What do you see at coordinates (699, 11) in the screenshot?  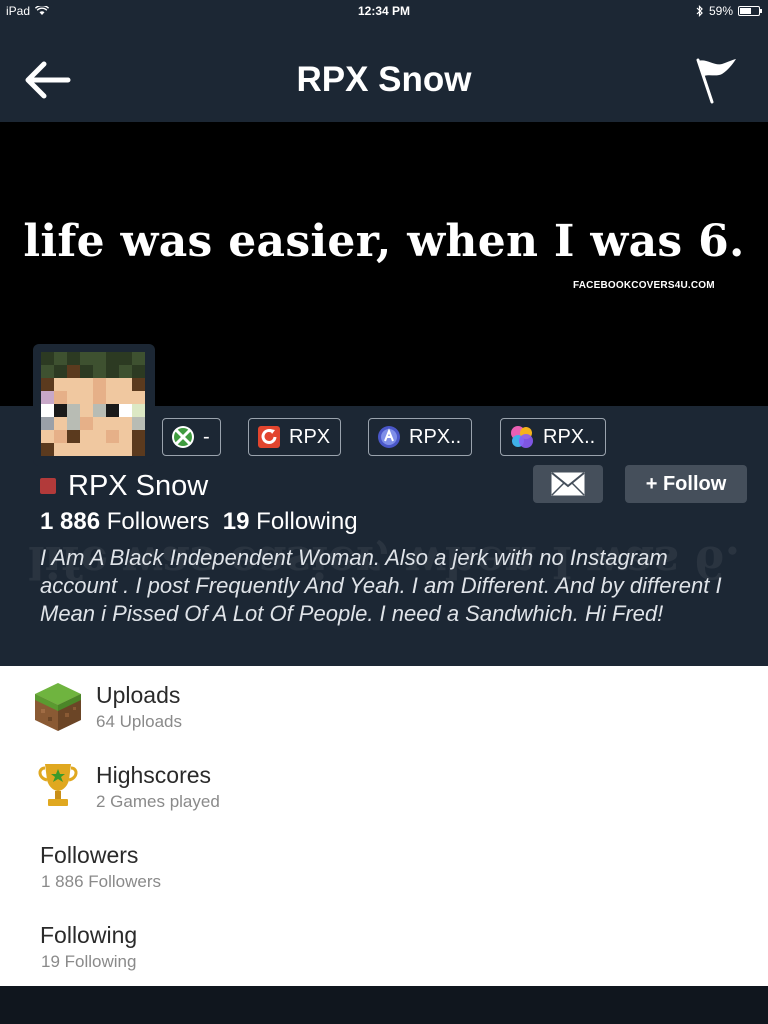 I see `bluetooth-icon` at bounding box center [699, 11].